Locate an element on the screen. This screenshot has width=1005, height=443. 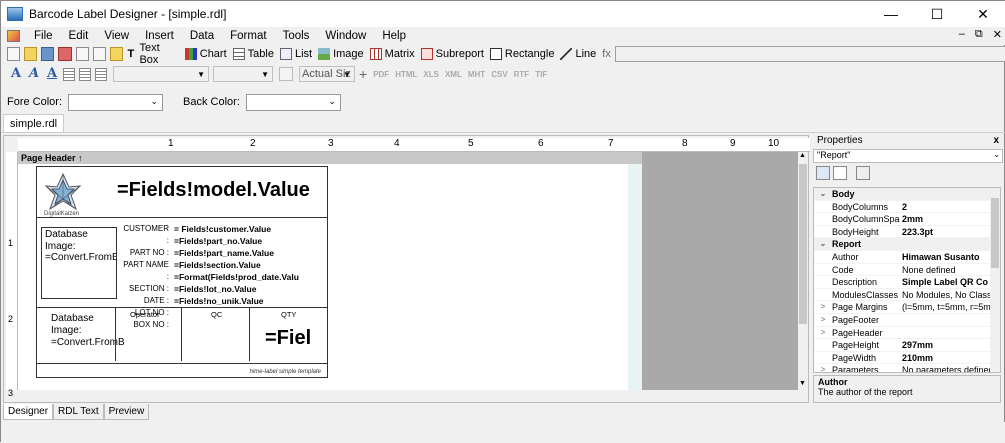
property-row: Code None defined is located at coordinates (907, 270).